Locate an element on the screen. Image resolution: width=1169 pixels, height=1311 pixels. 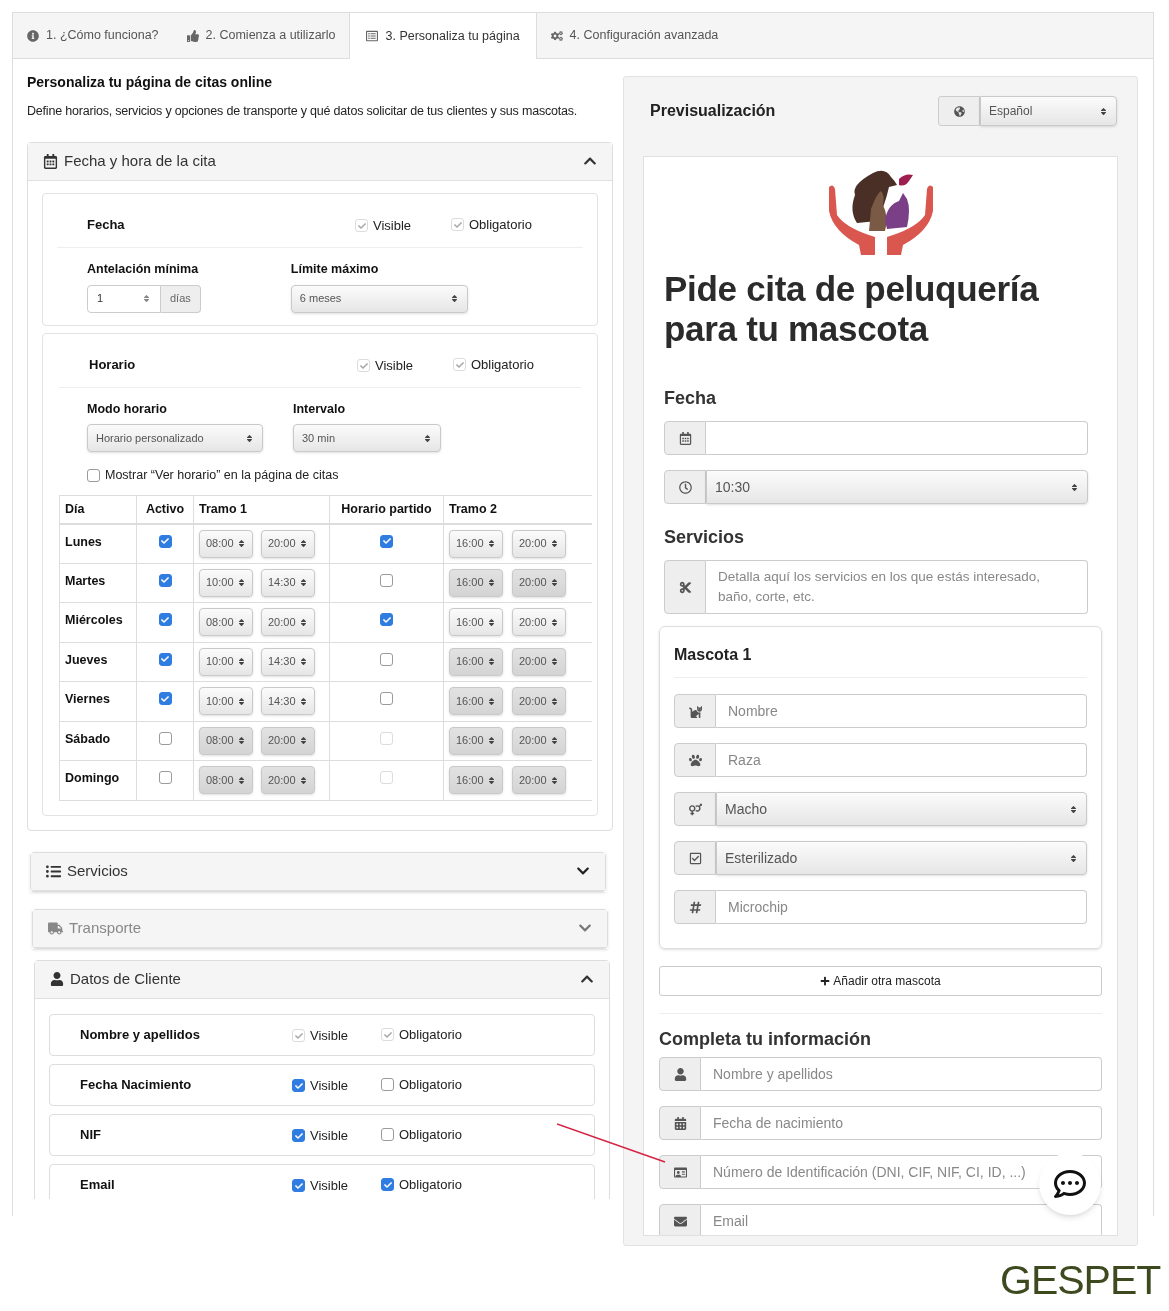
scissors-icon is located at coordinates (685, 587).